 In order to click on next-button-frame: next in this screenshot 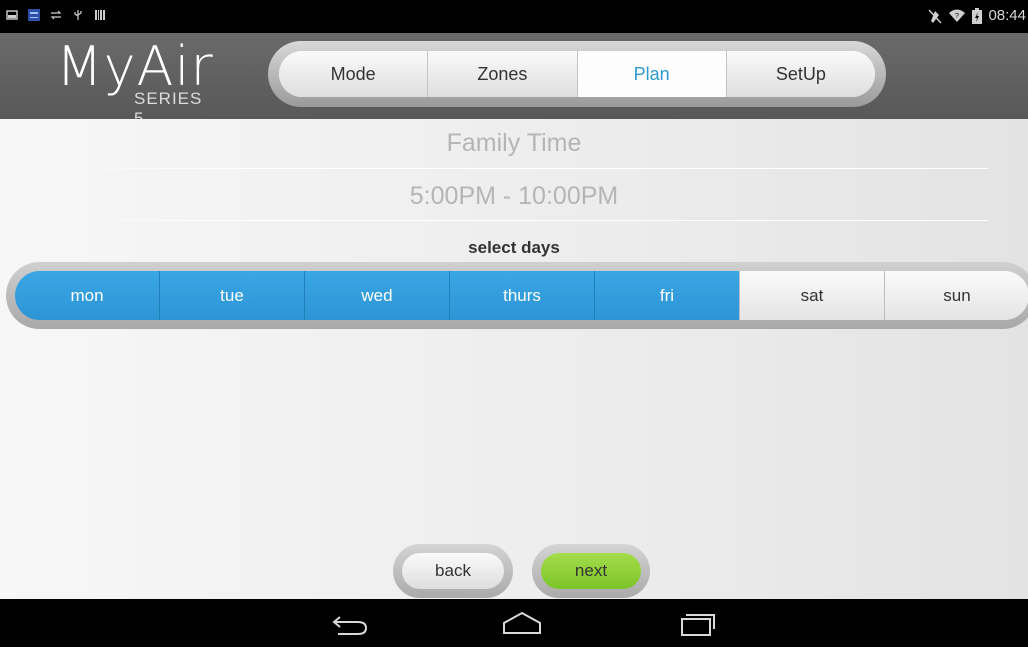, I will do `click(591, 571)`.